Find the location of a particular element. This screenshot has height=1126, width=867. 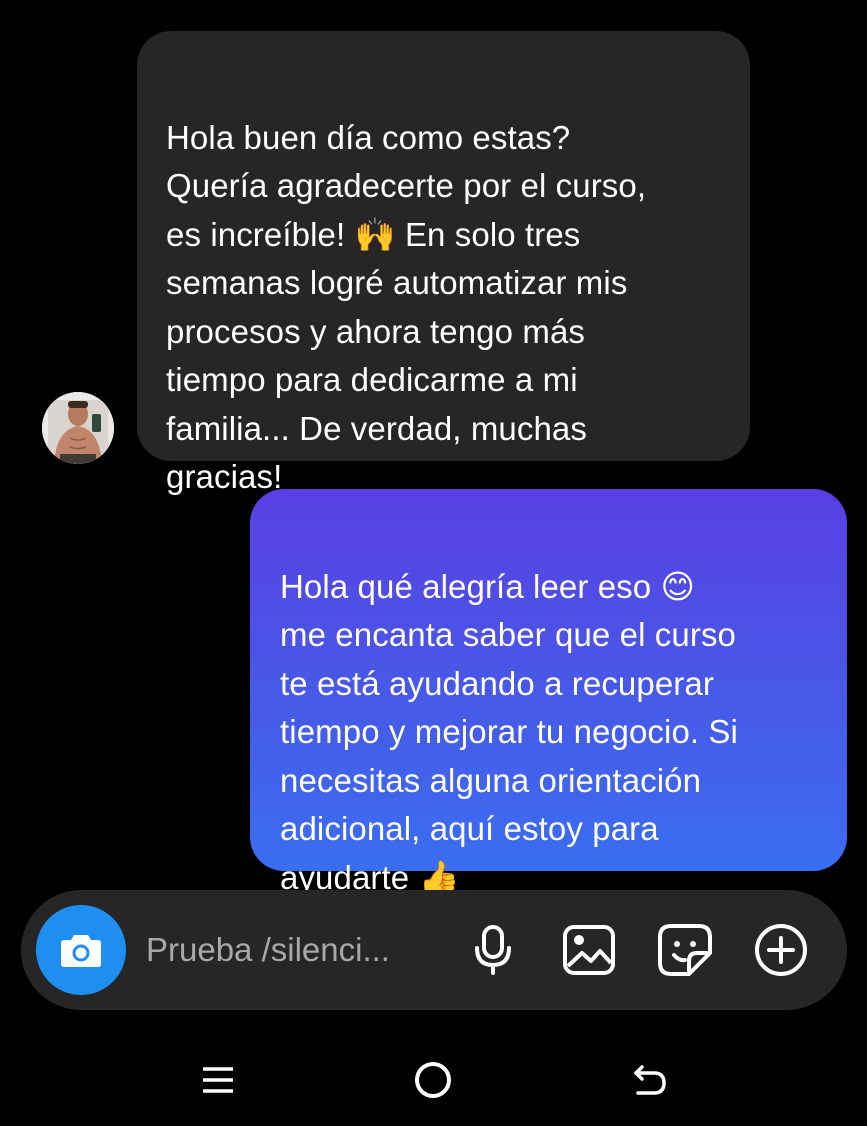

system-navigation-bar is located at coordinates (433, 1080).